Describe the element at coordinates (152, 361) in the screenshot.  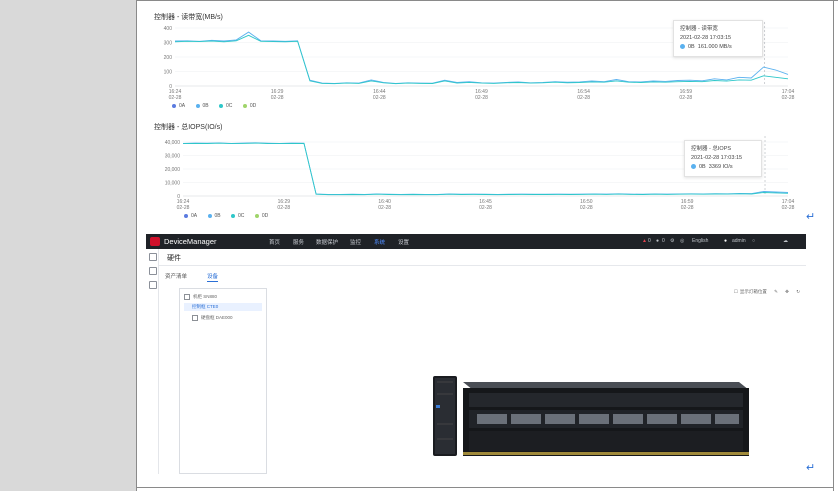
I see `dm-sidebar` at that location.